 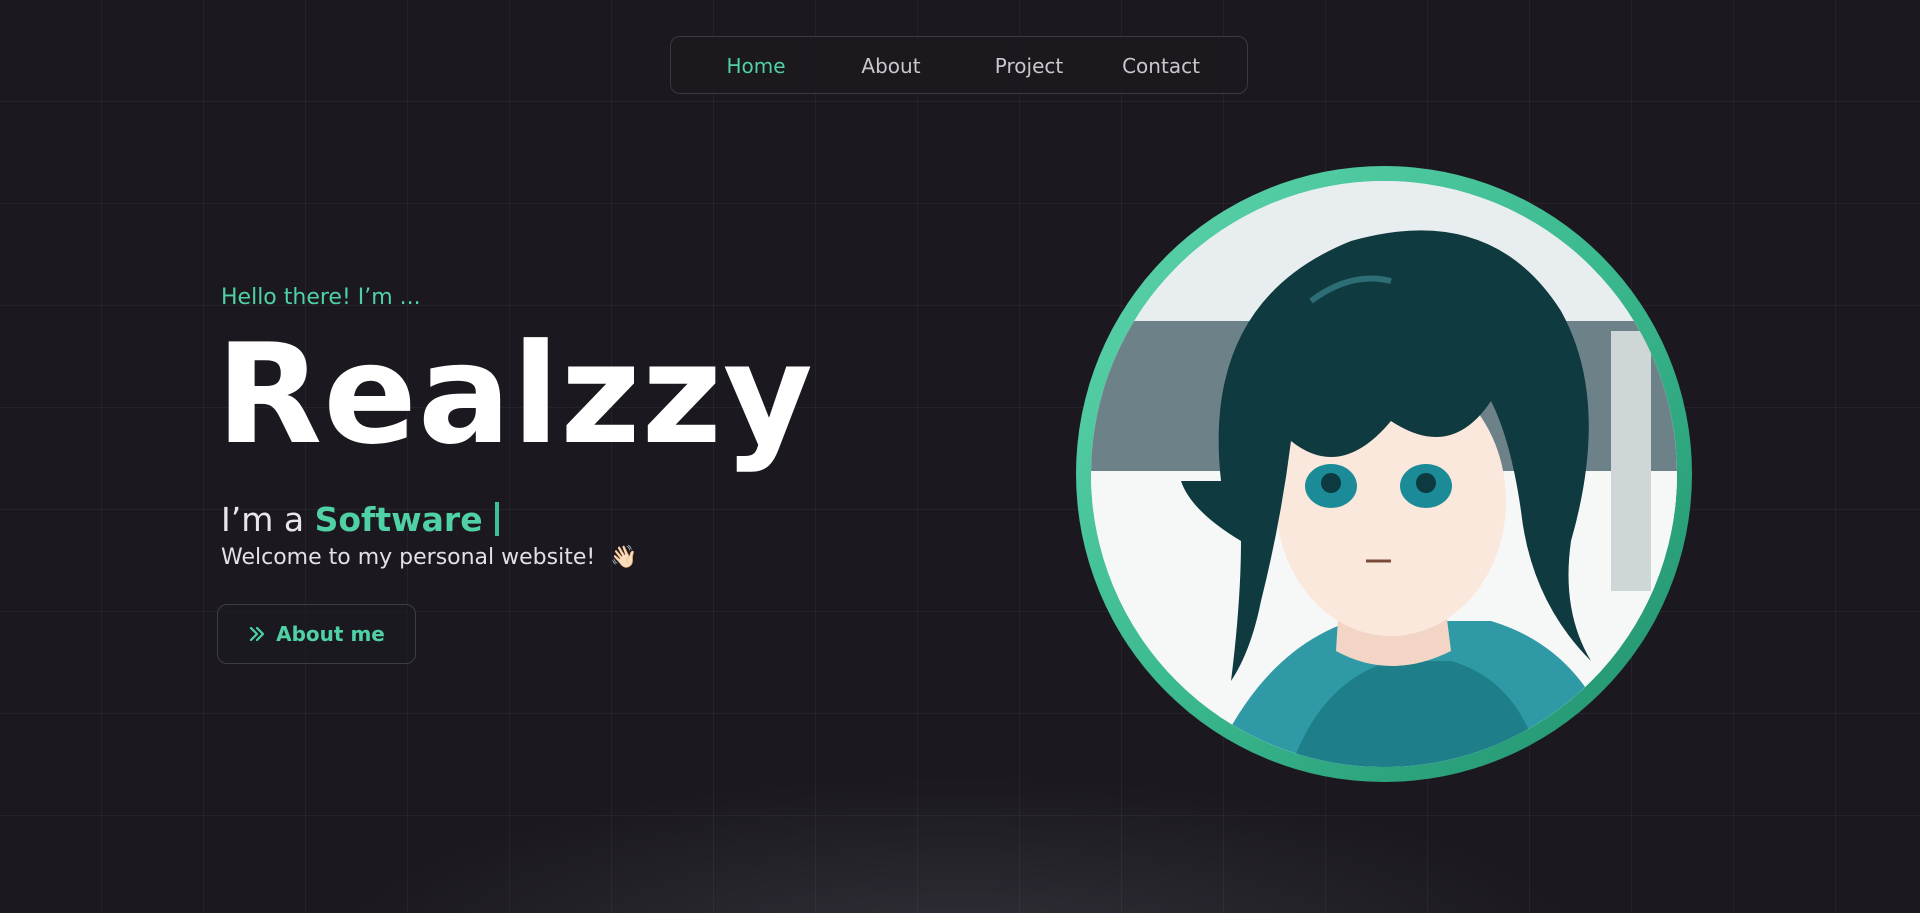 What do you see at coordinates (330, 634) in the screenshot?
I see `about-me-label: About me` at bounding box center [330, 634].